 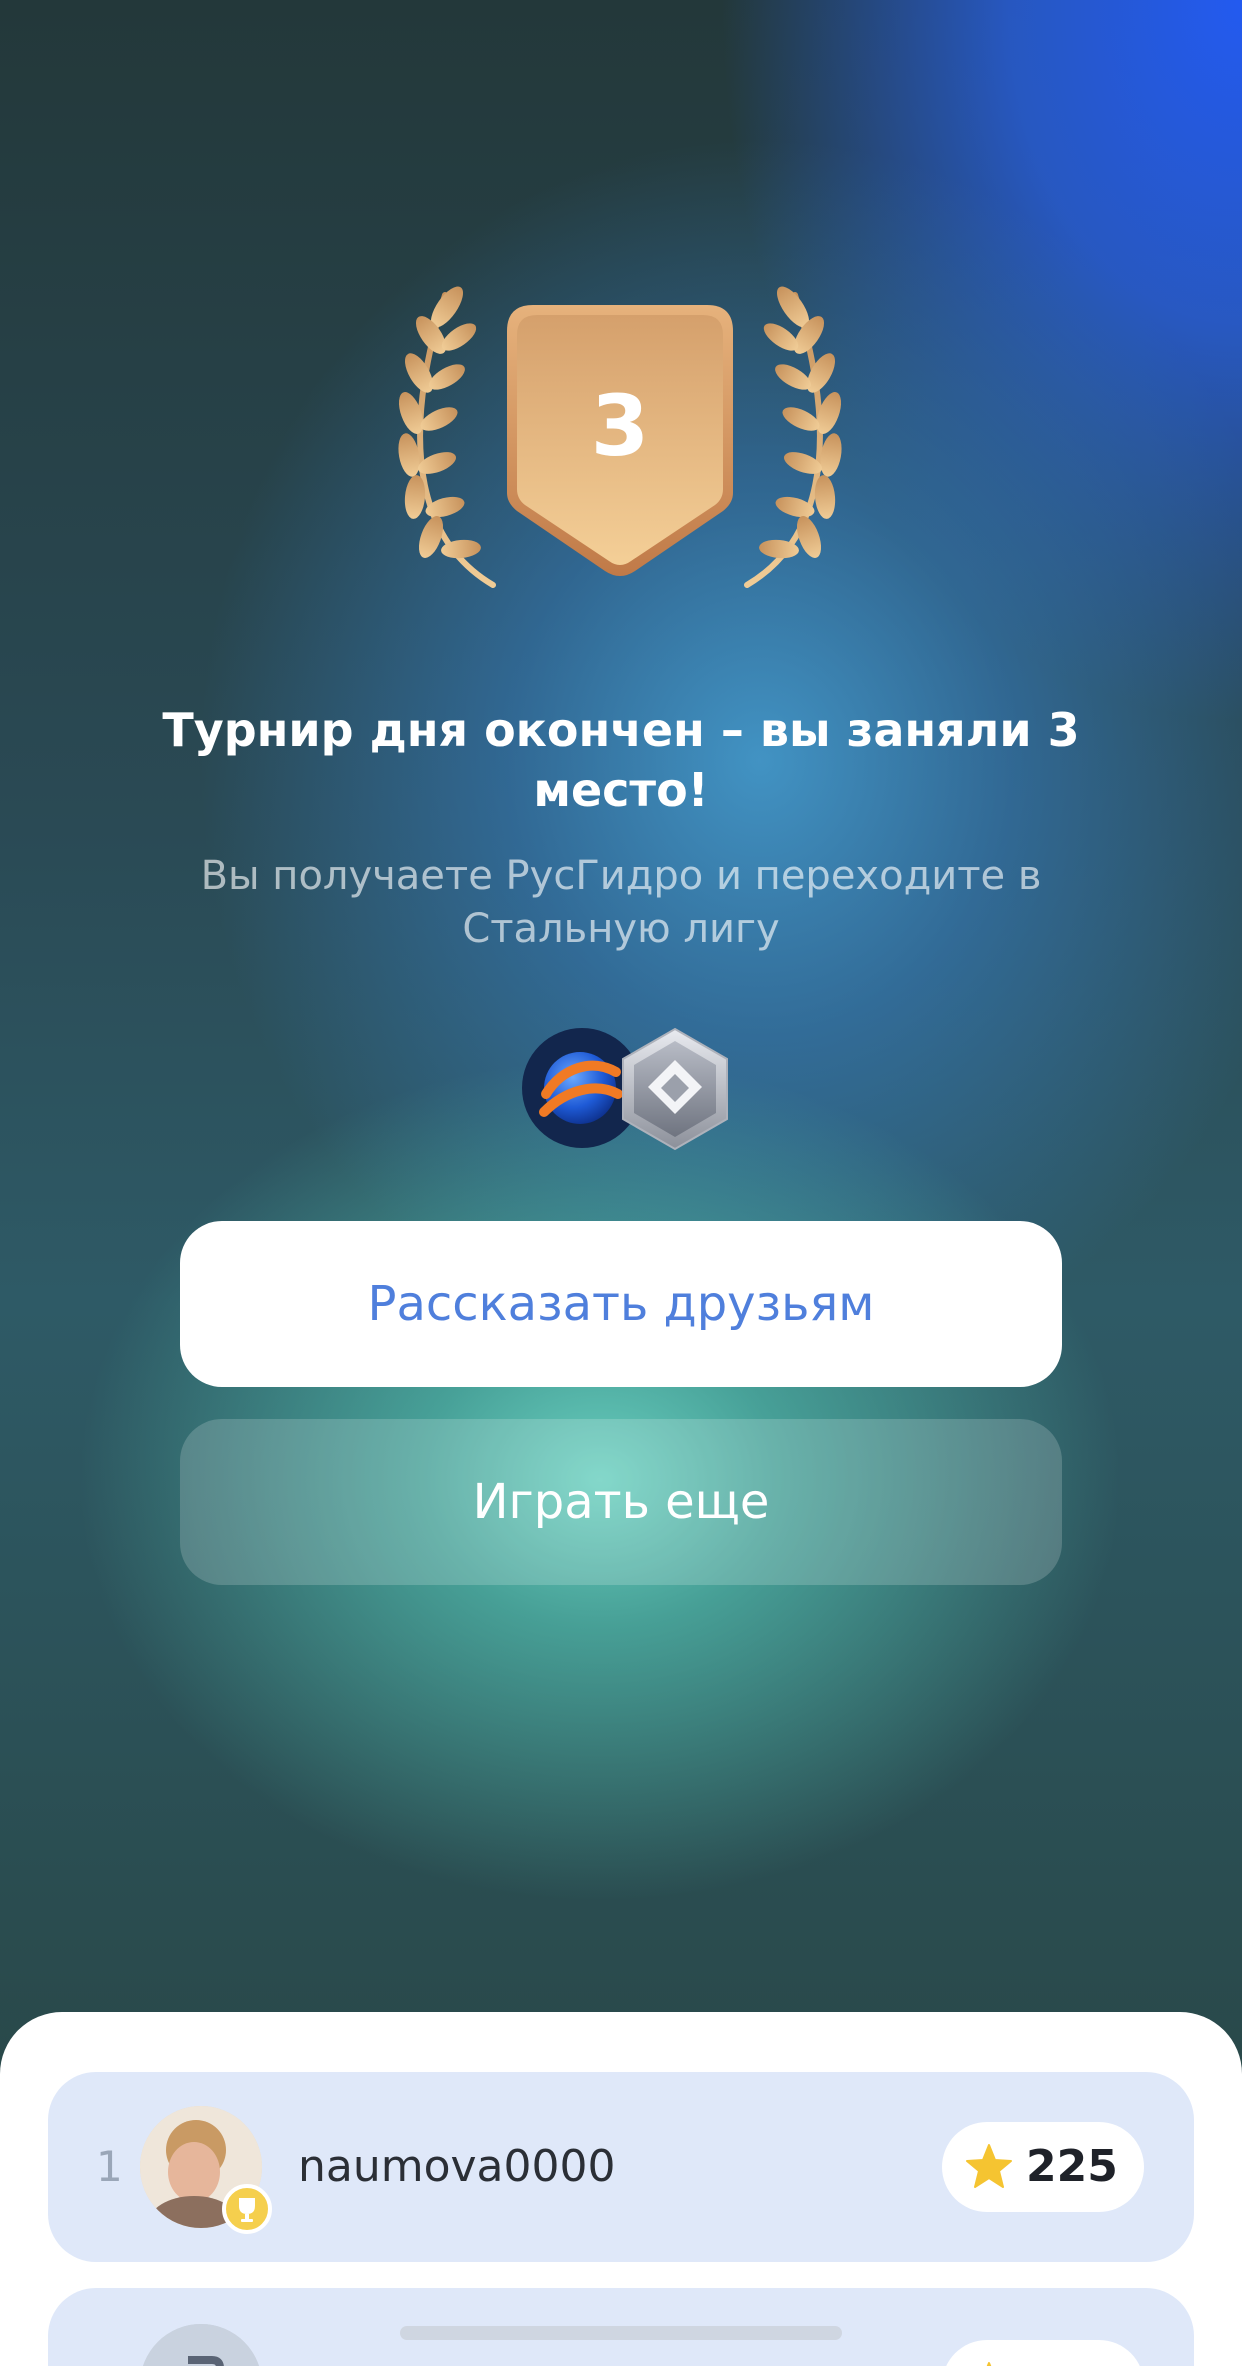 I want to click on username: naumova0000, so click(x=457, y=2166).